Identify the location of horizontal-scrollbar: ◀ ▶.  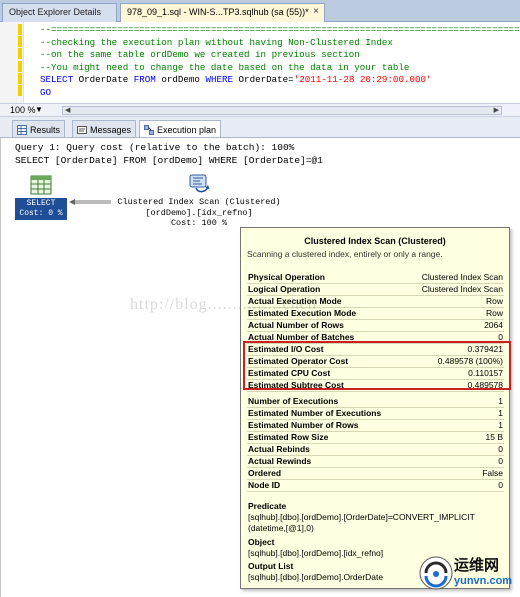
(282, 110).